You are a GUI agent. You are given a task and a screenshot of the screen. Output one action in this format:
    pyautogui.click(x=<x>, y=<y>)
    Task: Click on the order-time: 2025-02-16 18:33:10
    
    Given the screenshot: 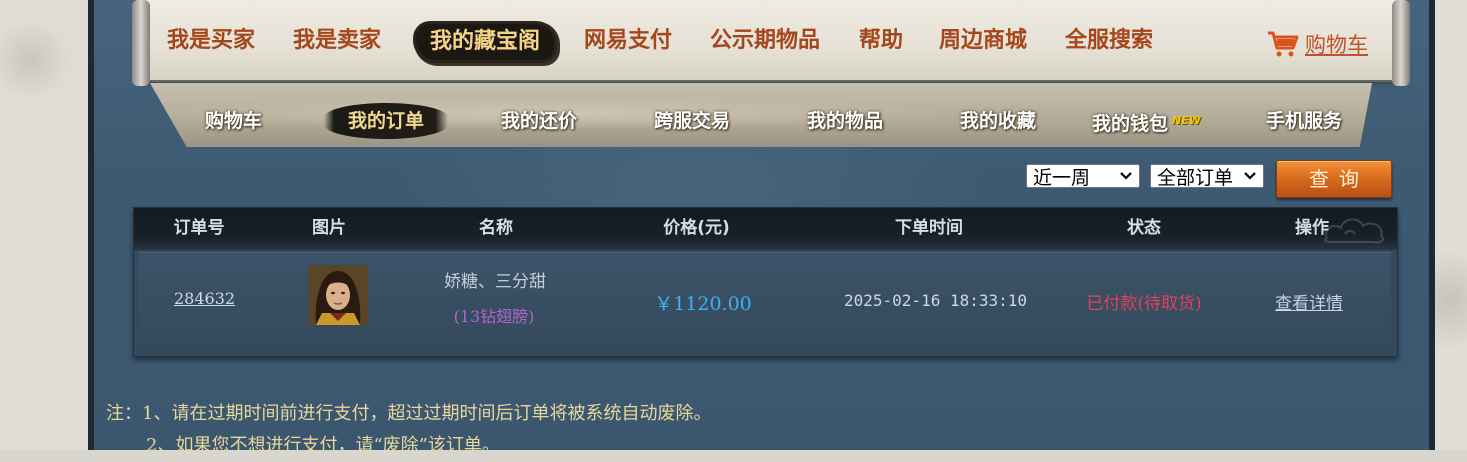 What is the action you would take?
    pyautogui.click(x=936, y=300)
    